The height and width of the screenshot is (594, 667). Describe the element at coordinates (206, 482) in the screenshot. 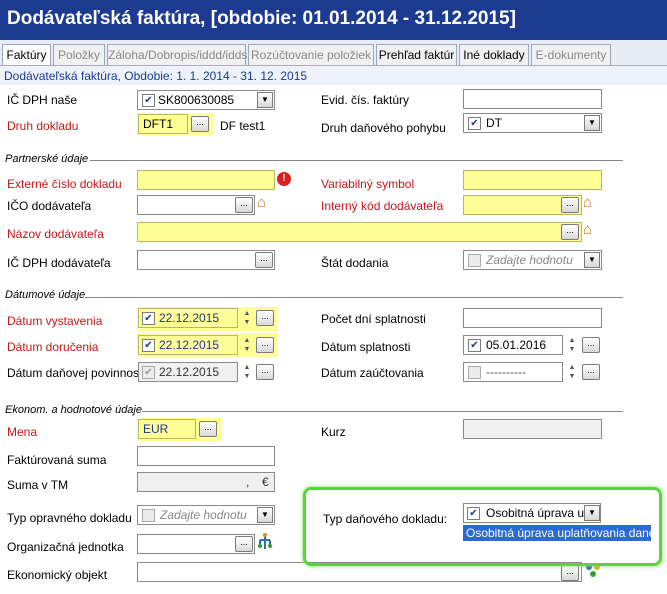

I see `suma-tm-field: , €` at that location.